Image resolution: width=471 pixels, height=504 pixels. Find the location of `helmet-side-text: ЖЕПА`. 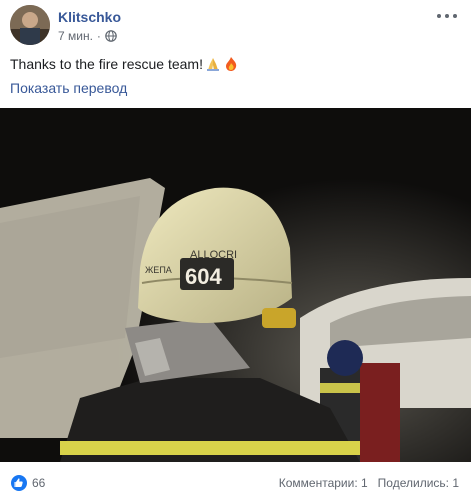

helmet-side-text: ЖЕПА is located at coordinates (158, 270).